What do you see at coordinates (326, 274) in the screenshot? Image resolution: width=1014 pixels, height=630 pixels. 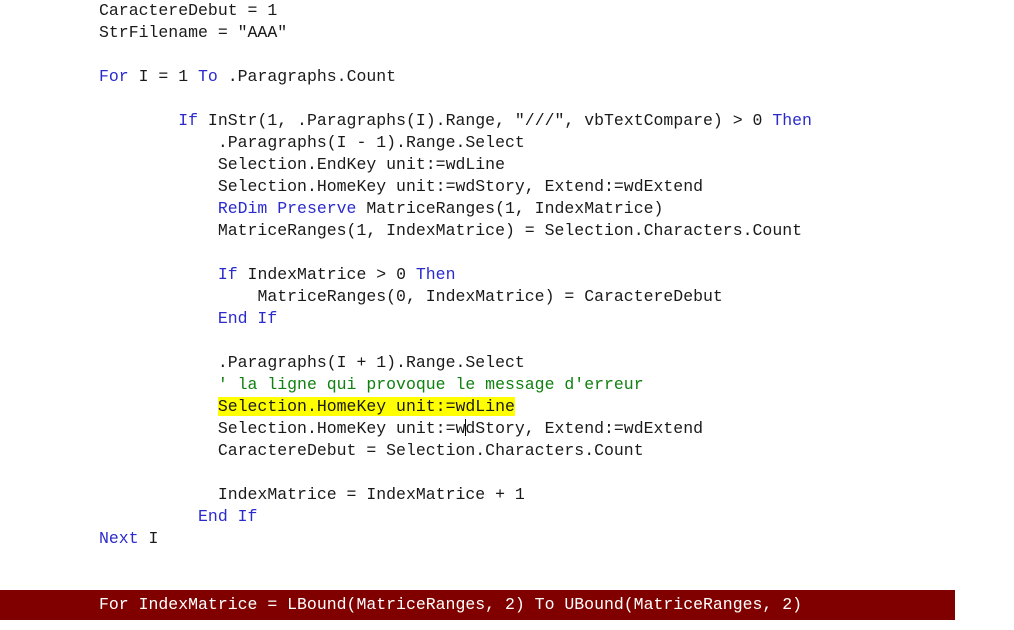 I see `code-text: IndexMatrice > 0` at bounding box center [326, 274].